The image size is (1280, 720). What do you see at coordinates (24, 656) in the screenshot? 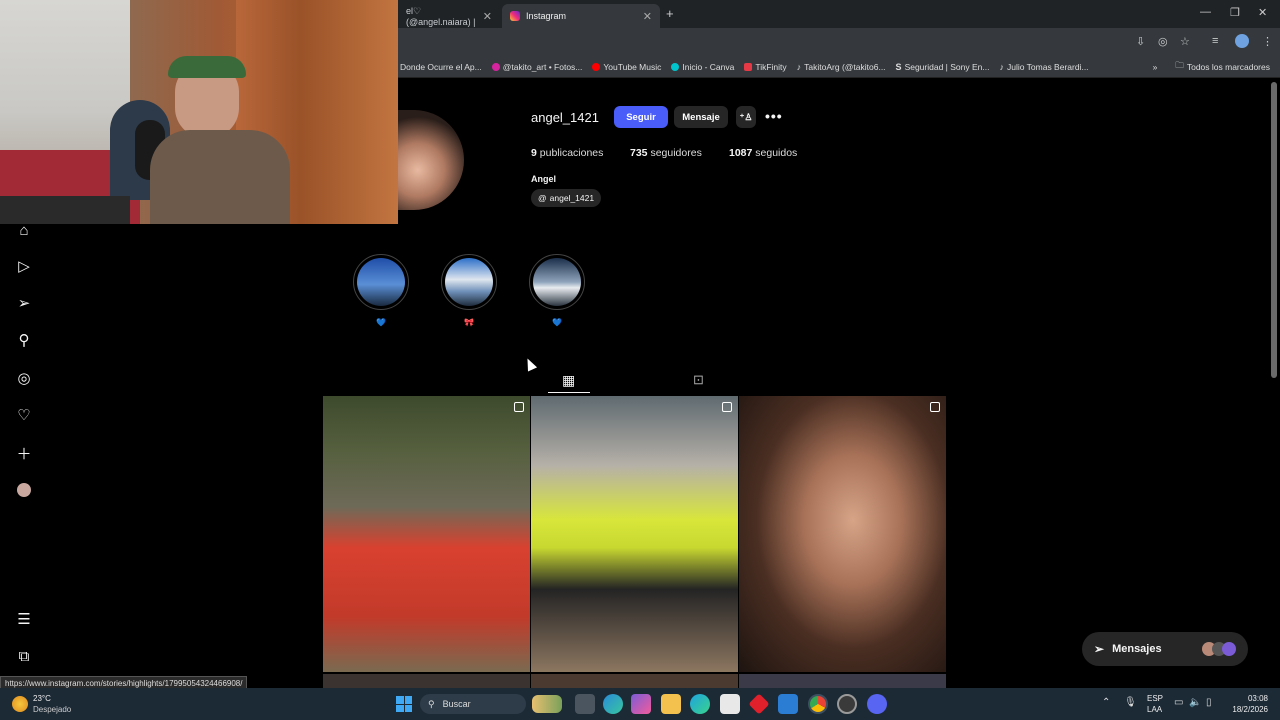
I see `also-from-meta-icon: ⧉` at bounding box center [24, 656].